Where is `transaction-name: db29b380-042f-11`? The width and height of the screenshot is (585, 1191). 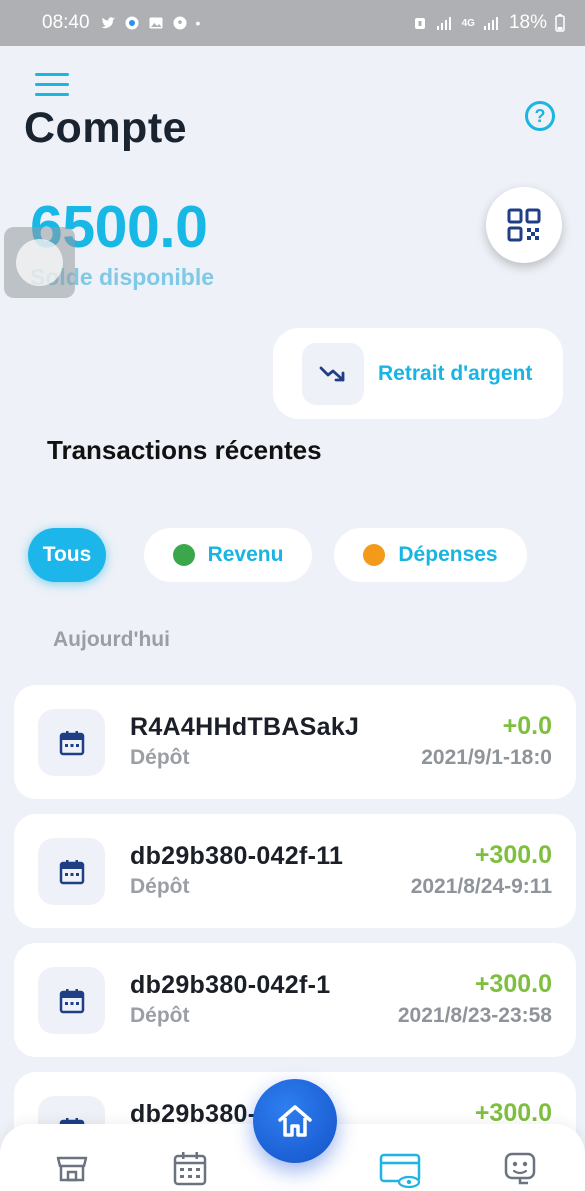
transaction-name: db29b380-042f-11 is located at coordinates (237, 856).